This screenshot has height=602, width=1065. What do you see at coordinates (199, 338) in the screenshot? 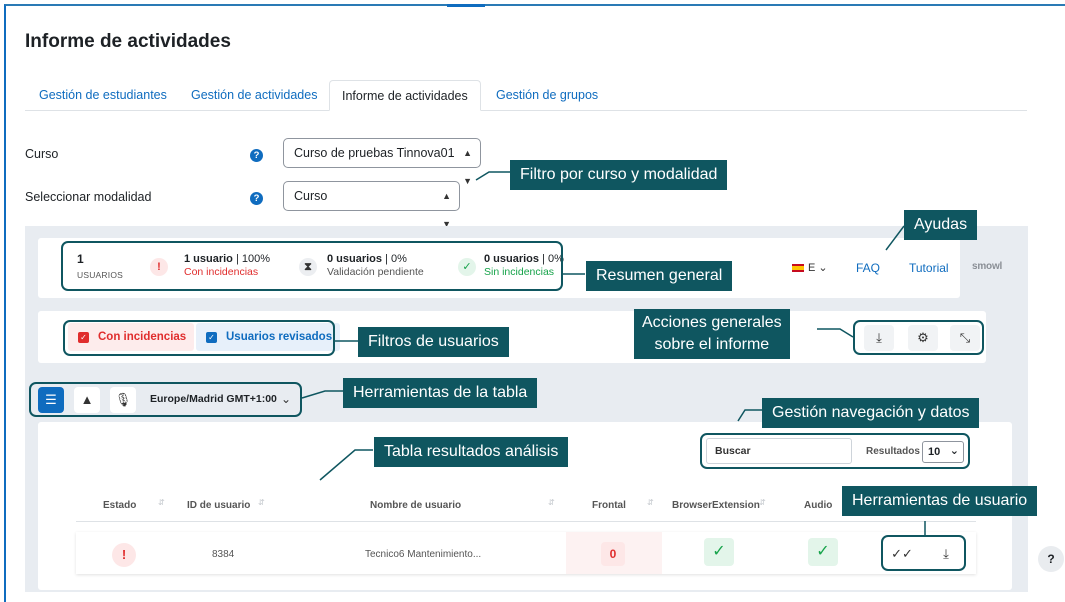
I see `highlight-user-filters` at bounding box center [199, 338].